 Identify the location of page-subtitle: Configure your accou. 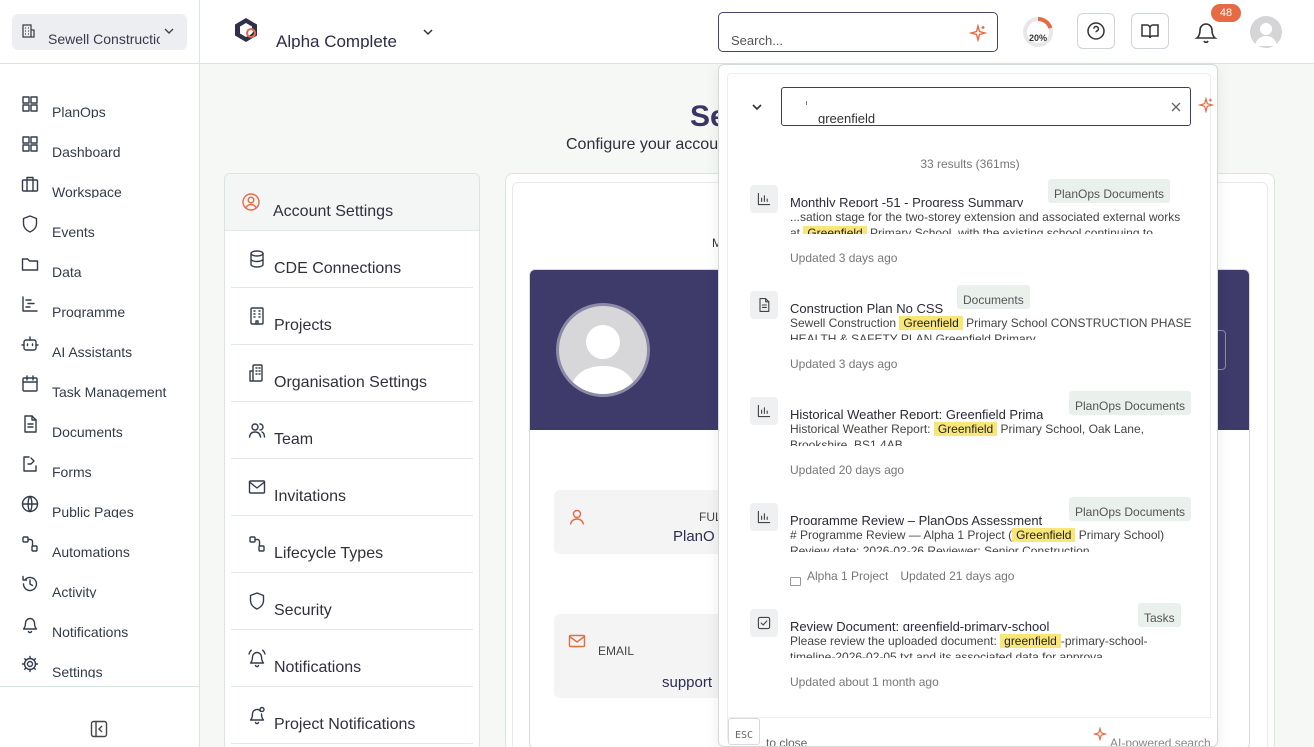
(642, 144).